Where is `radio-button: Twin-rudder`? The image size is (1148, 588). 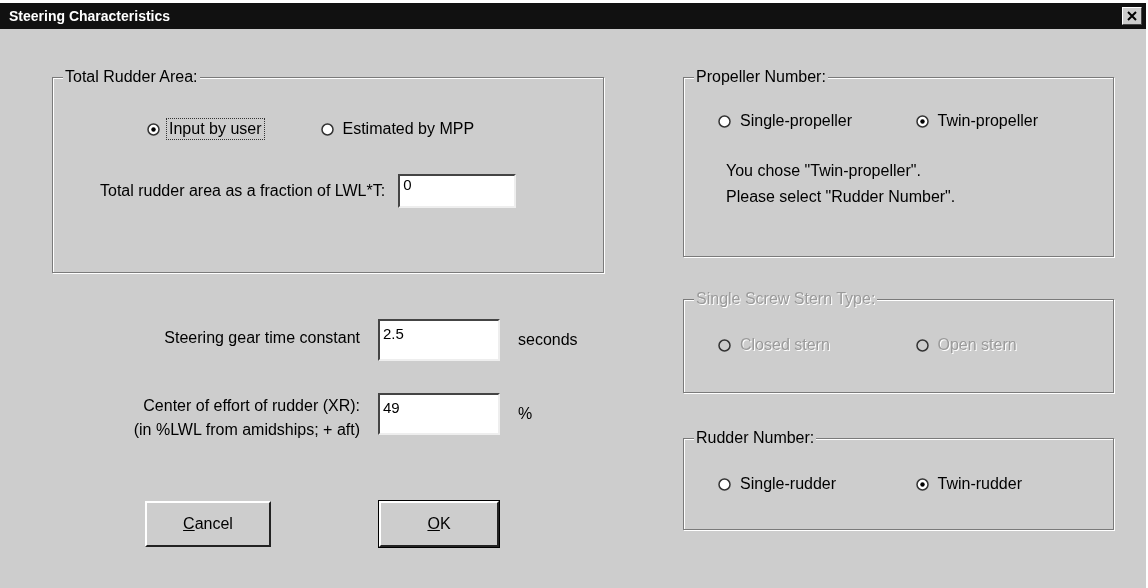 radio-button: Twin-rudder is located at coordinates (1014, 484).